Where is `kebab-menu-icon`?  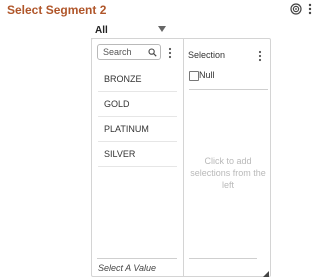 kebab-menu-icon is located at coordinates (310, 9).